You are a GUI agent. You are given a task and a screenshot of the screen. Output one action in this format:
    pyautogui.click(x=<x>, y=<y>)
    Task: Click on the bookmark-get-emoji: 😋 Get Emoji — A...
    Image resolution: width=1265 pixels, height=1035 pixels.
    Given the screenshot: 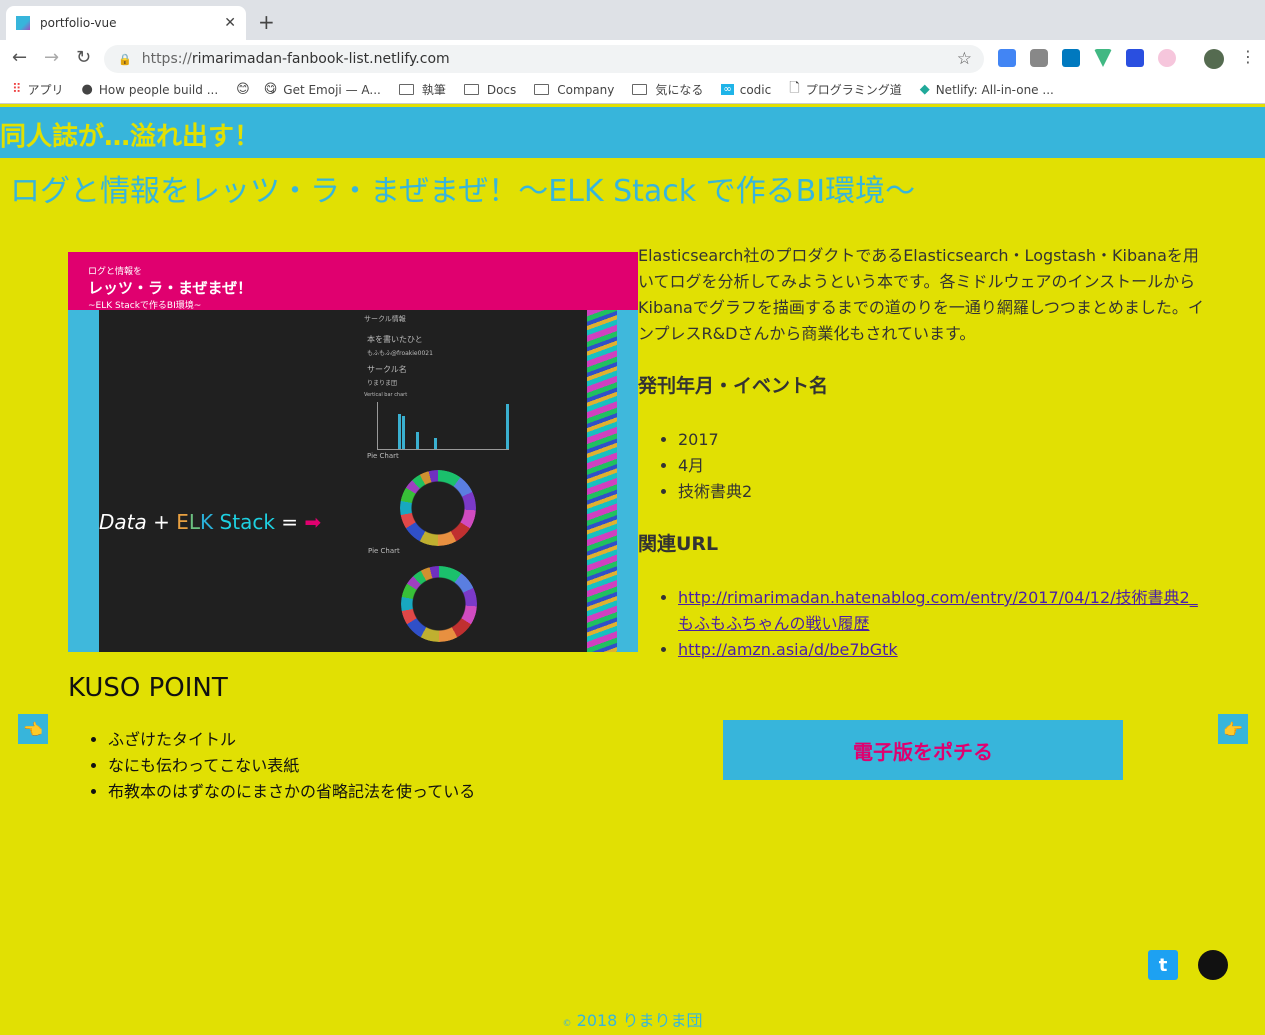 What is the action you would take?
    pyautogui.click(x=322, y=89)
    